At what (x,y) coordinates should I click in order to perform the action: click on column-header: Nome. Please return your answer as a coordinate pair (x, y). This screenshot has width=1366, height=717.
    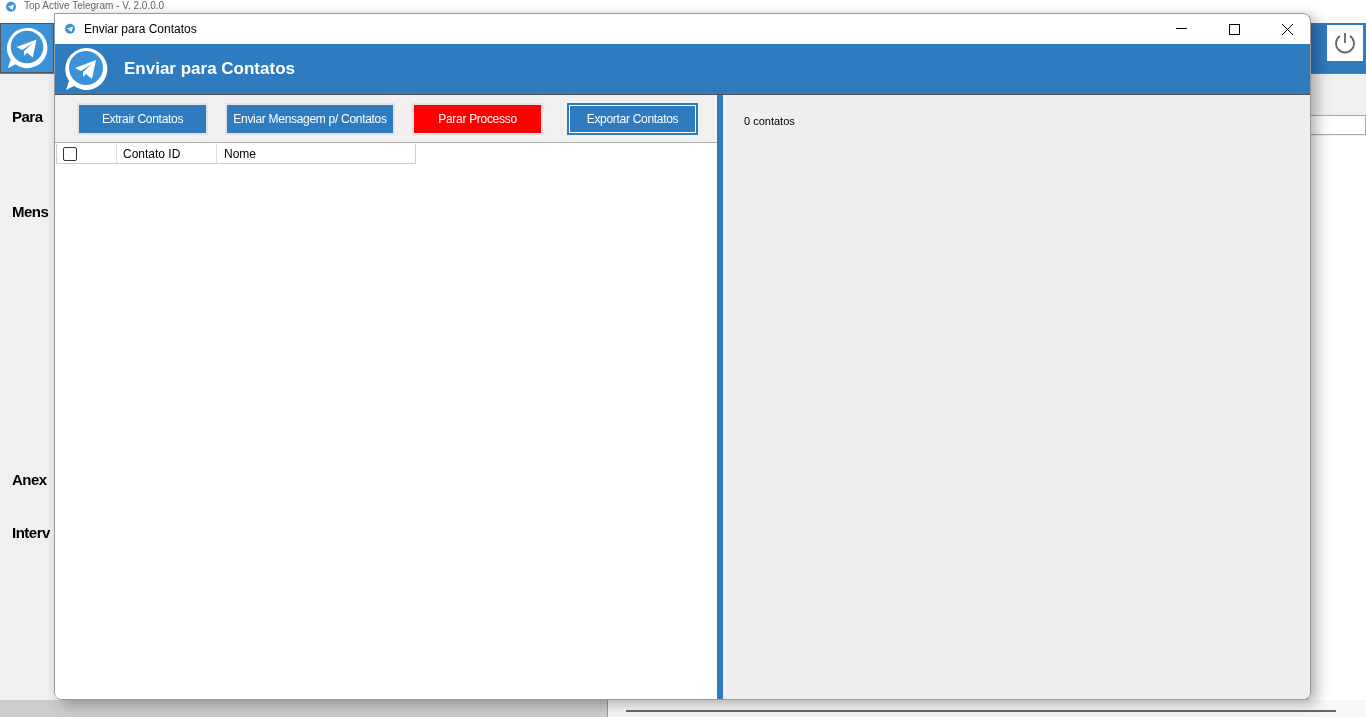
    Looking at the image, I should click on (316, 153).